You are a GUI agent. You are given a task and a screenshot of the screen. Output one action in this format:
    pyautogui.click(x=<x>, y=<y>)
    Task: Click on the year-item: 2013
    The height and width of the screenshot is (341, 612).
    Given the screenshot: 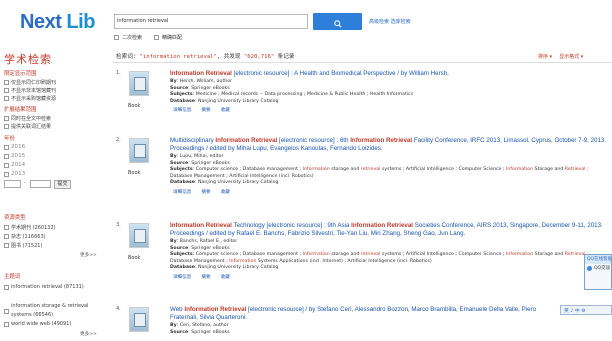 What is the action you would take?
    pyautogui.click(x=14, y=174)
    